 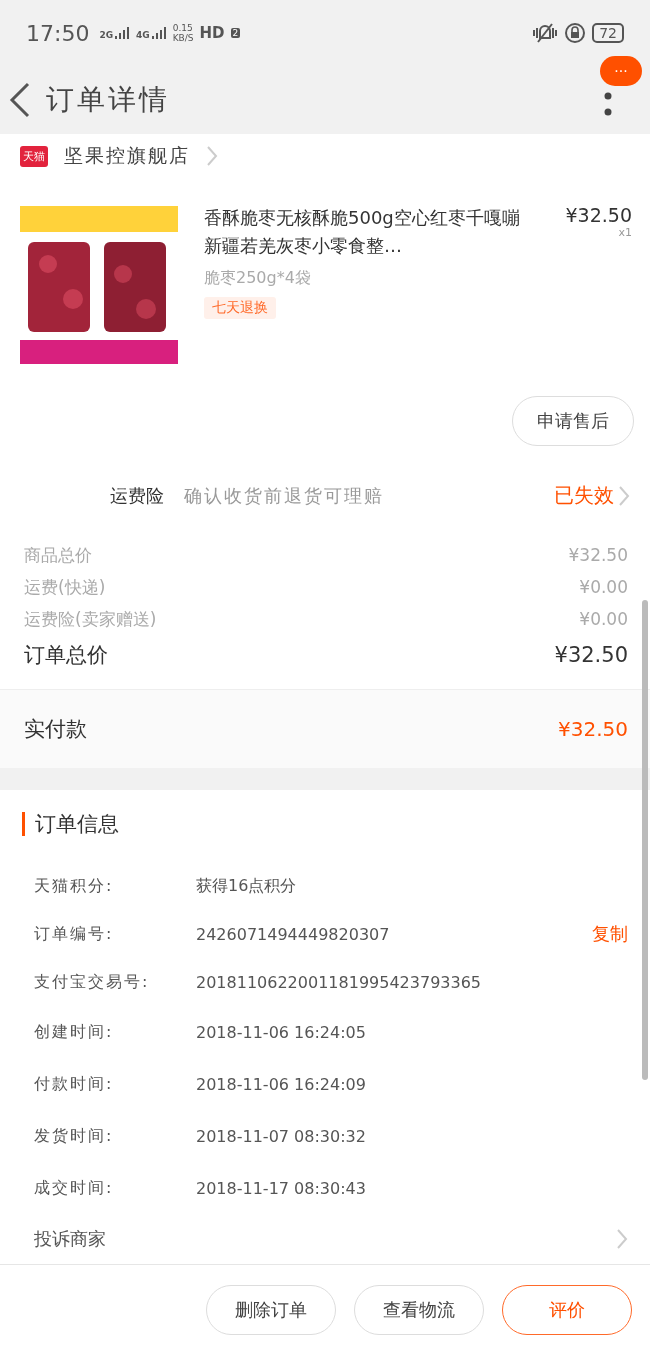 I want to click on return-tag: 七天退换, so click(x=240, y=308).